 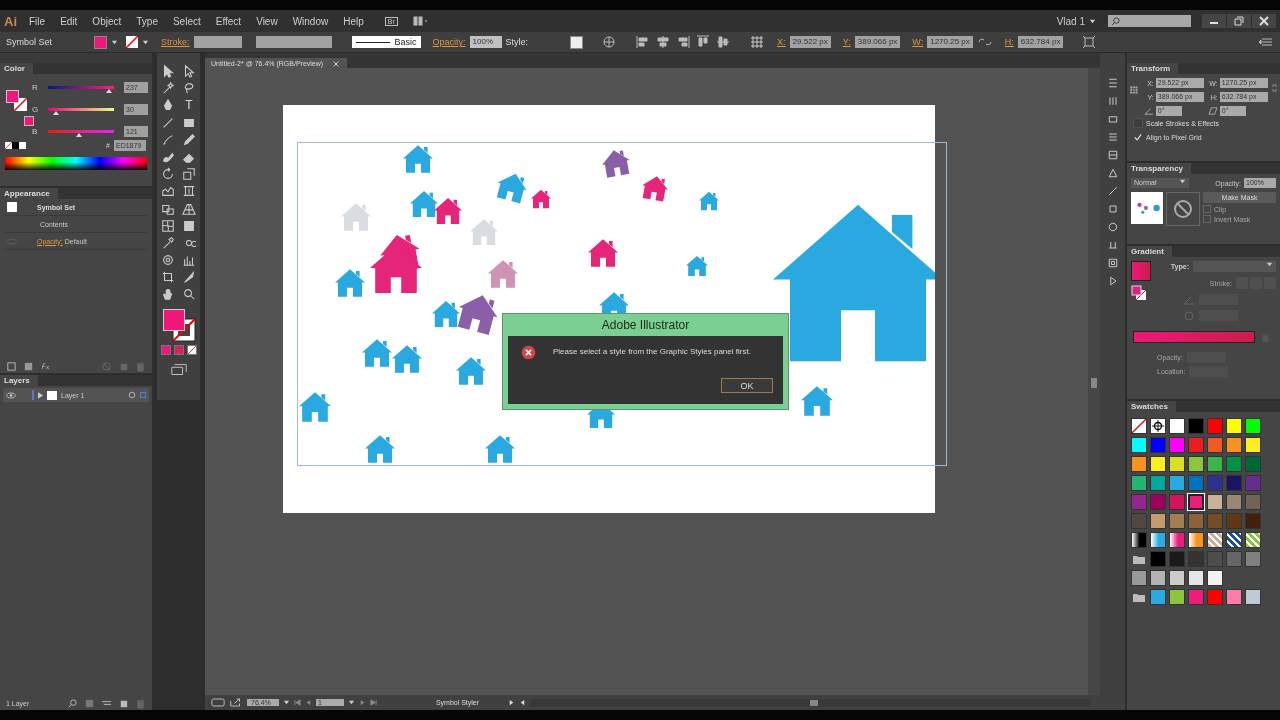 I want to click on channel-label: B, so click(x=35, y=131).